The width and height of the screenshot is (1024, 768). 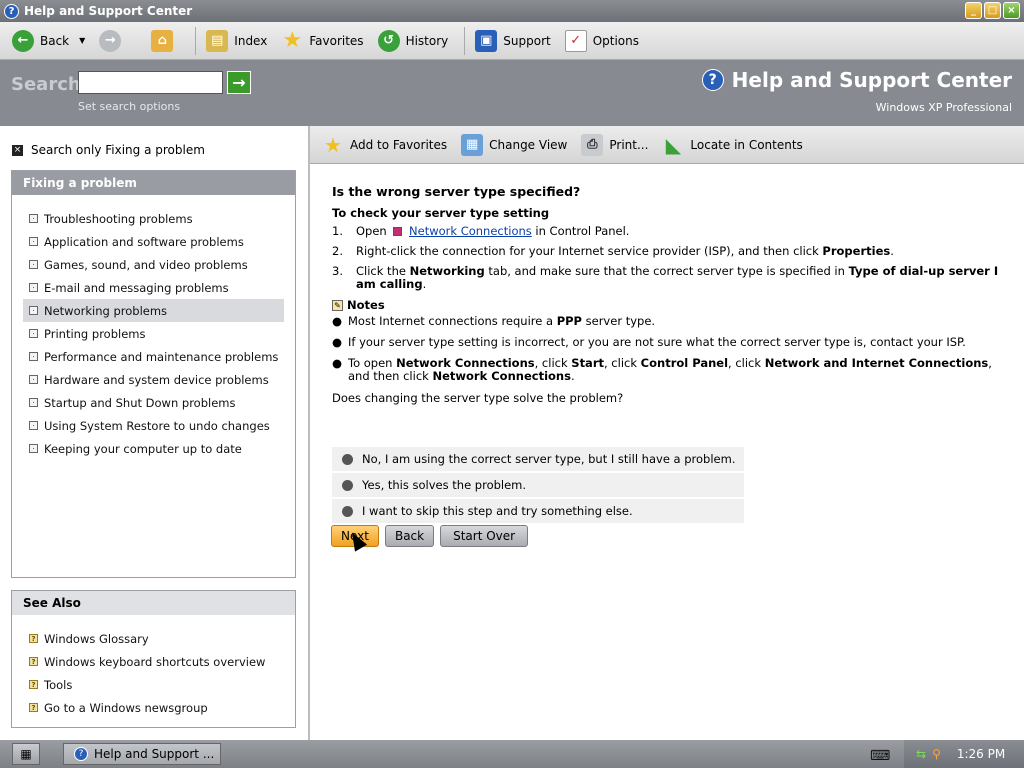 I want to click on index-button: ▤ Index, so click(x=236, y=41).